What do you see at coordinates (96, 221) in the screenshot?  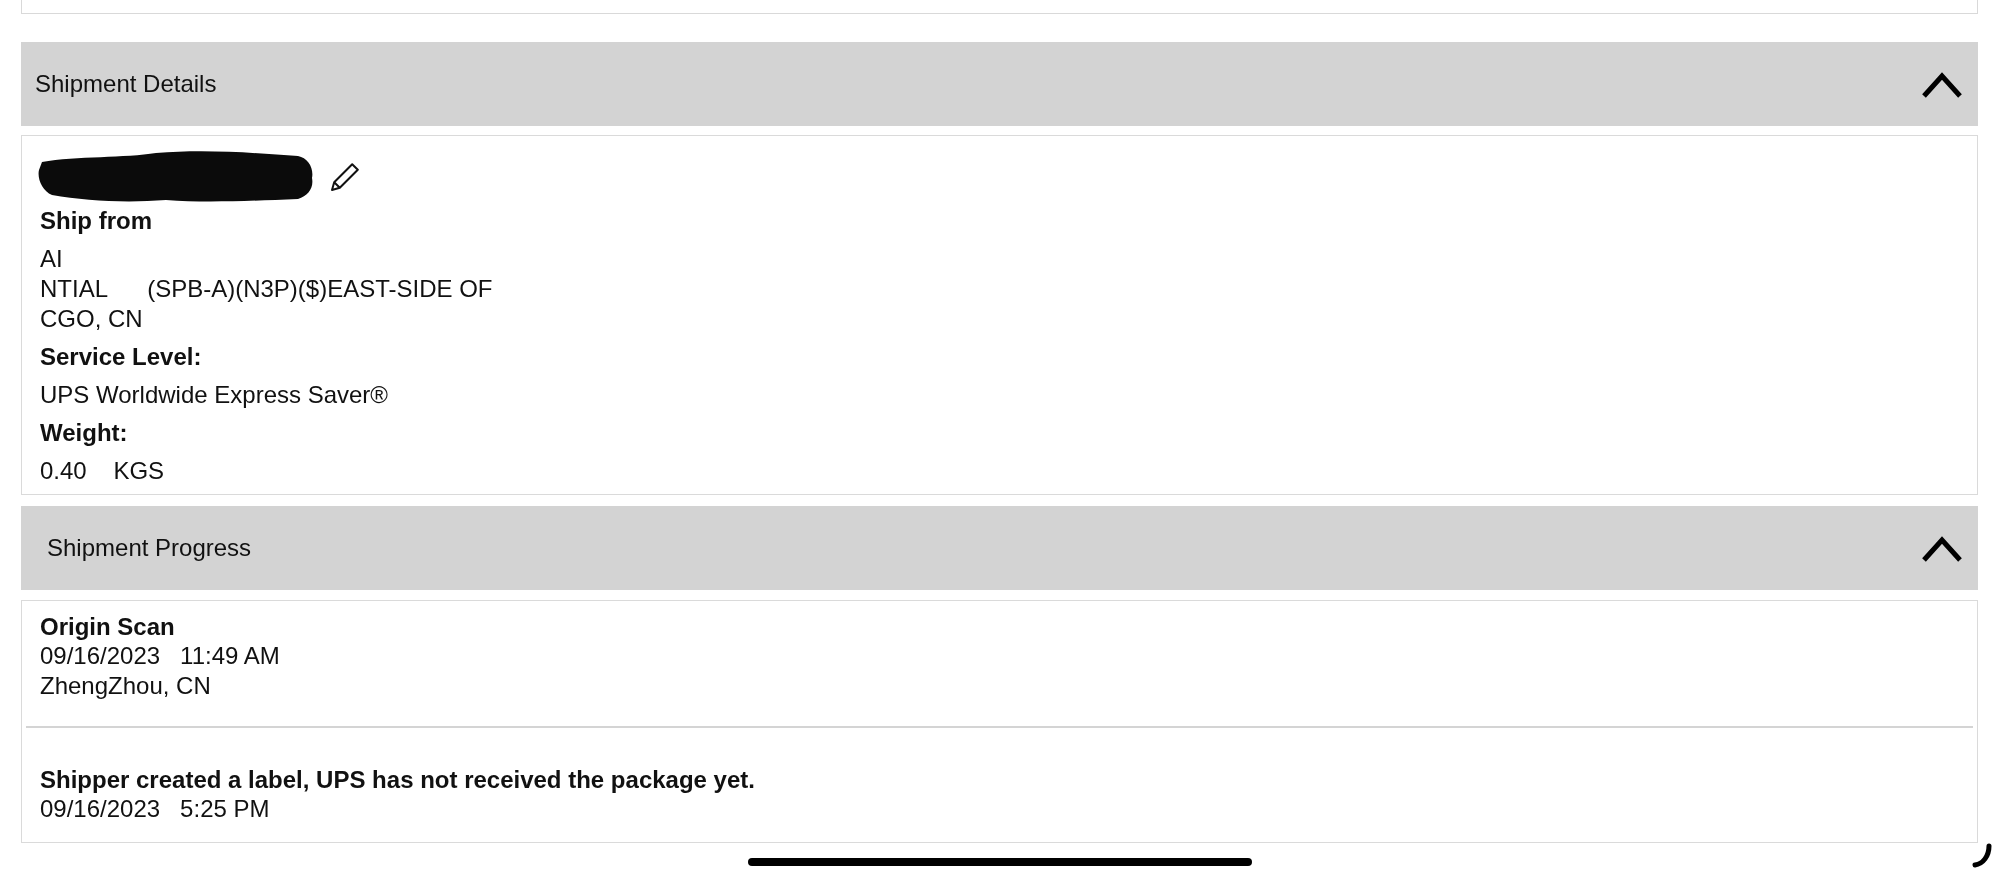 I see `field-label: Ship from` at bounding box center [96, 221].